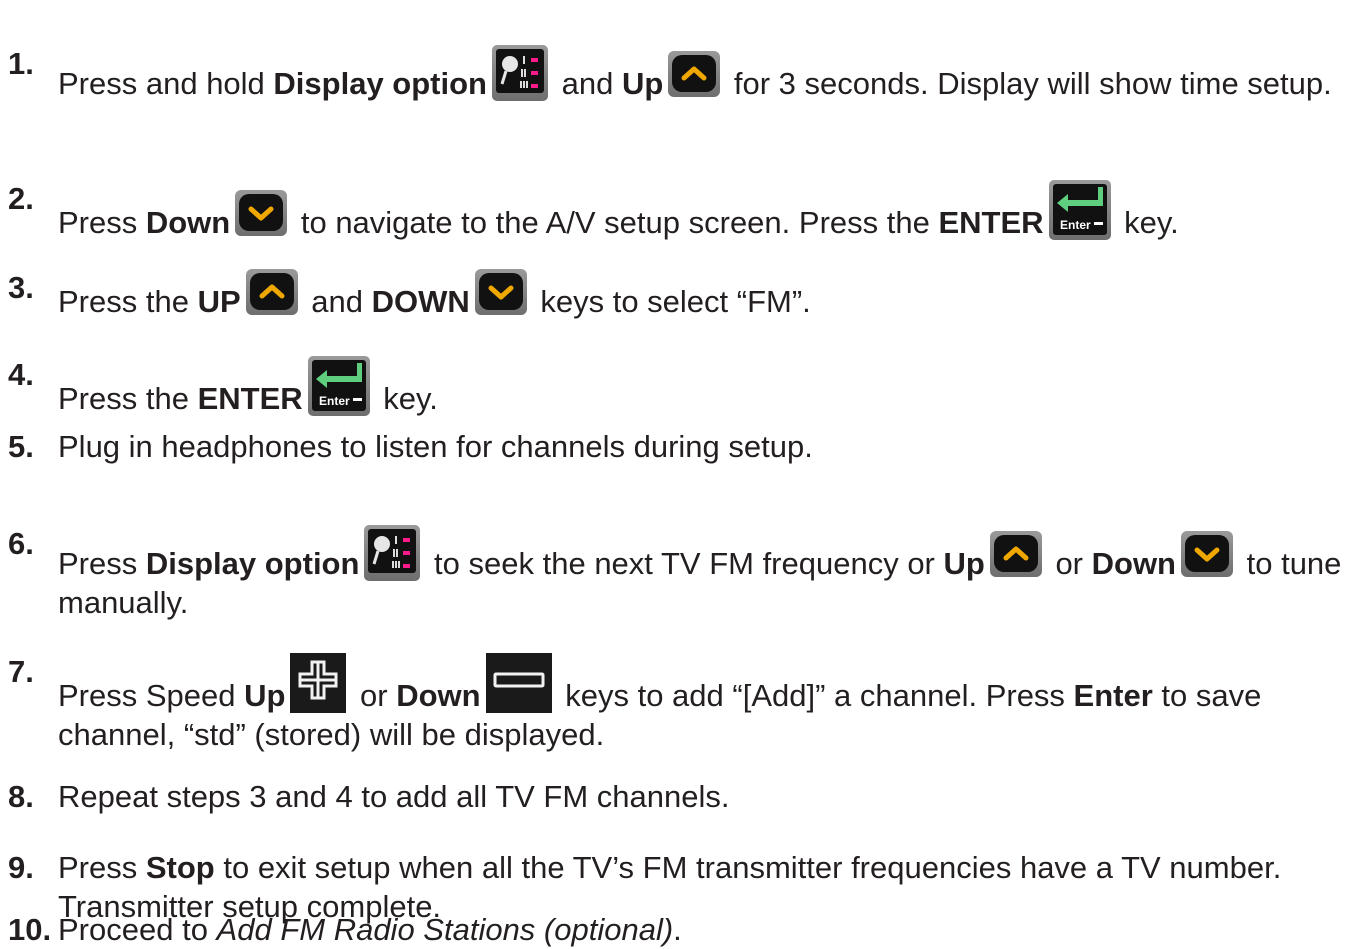 This screenshot has height=949, width=1364. I want to click on step-4: 4. Press the ENTER Enter key., so click(683, 386).